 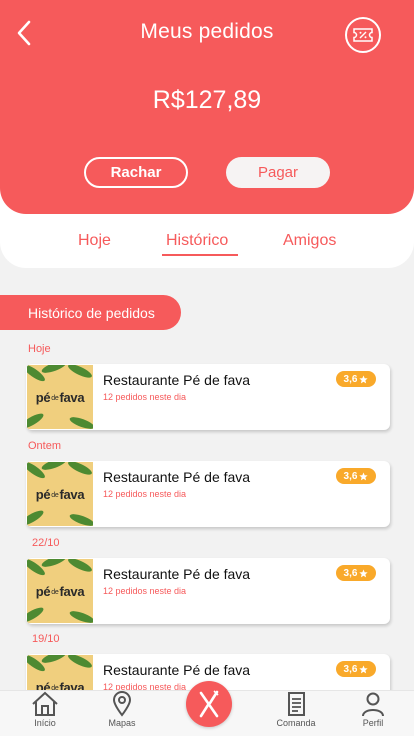 I want to click on nav-home: Início, so click(x=45, y=709).